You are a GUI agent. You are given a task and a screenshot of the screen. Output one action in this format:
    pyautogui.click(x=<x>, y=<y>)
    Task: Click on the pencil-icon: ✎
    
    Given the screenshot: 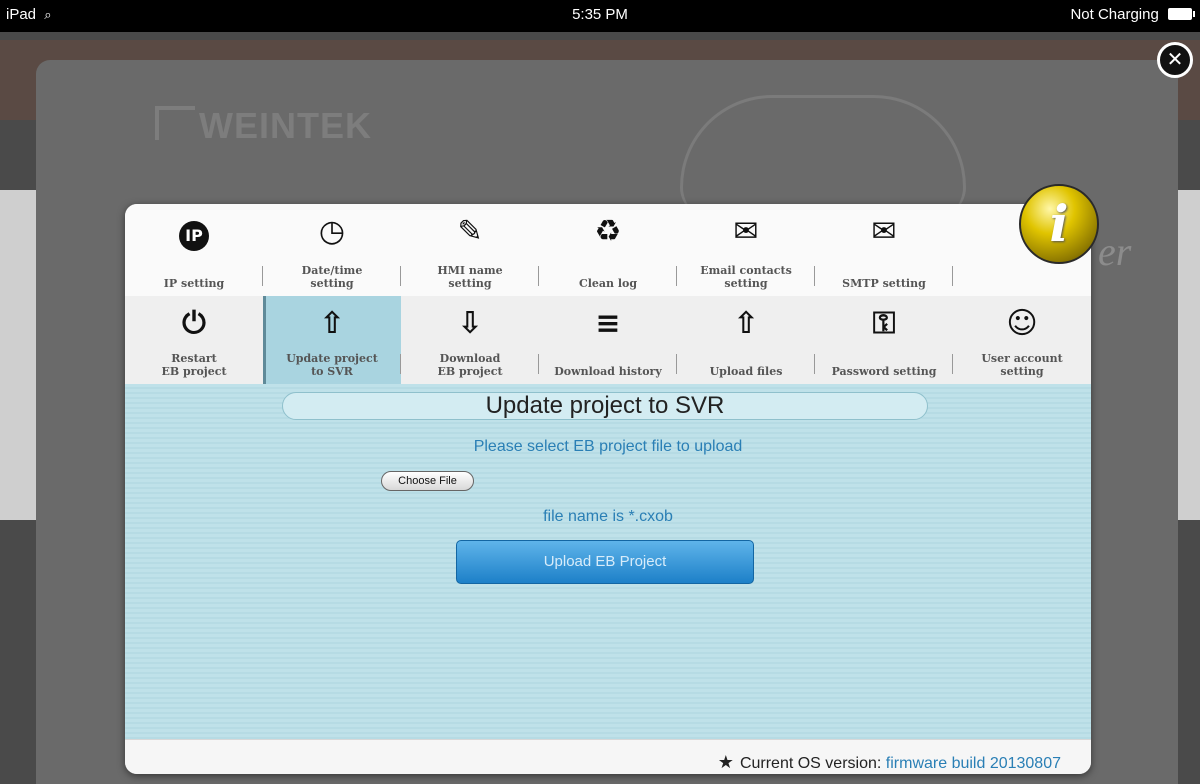 What is the action you would take?
    pyautogui.click(x=470, y=231)
    